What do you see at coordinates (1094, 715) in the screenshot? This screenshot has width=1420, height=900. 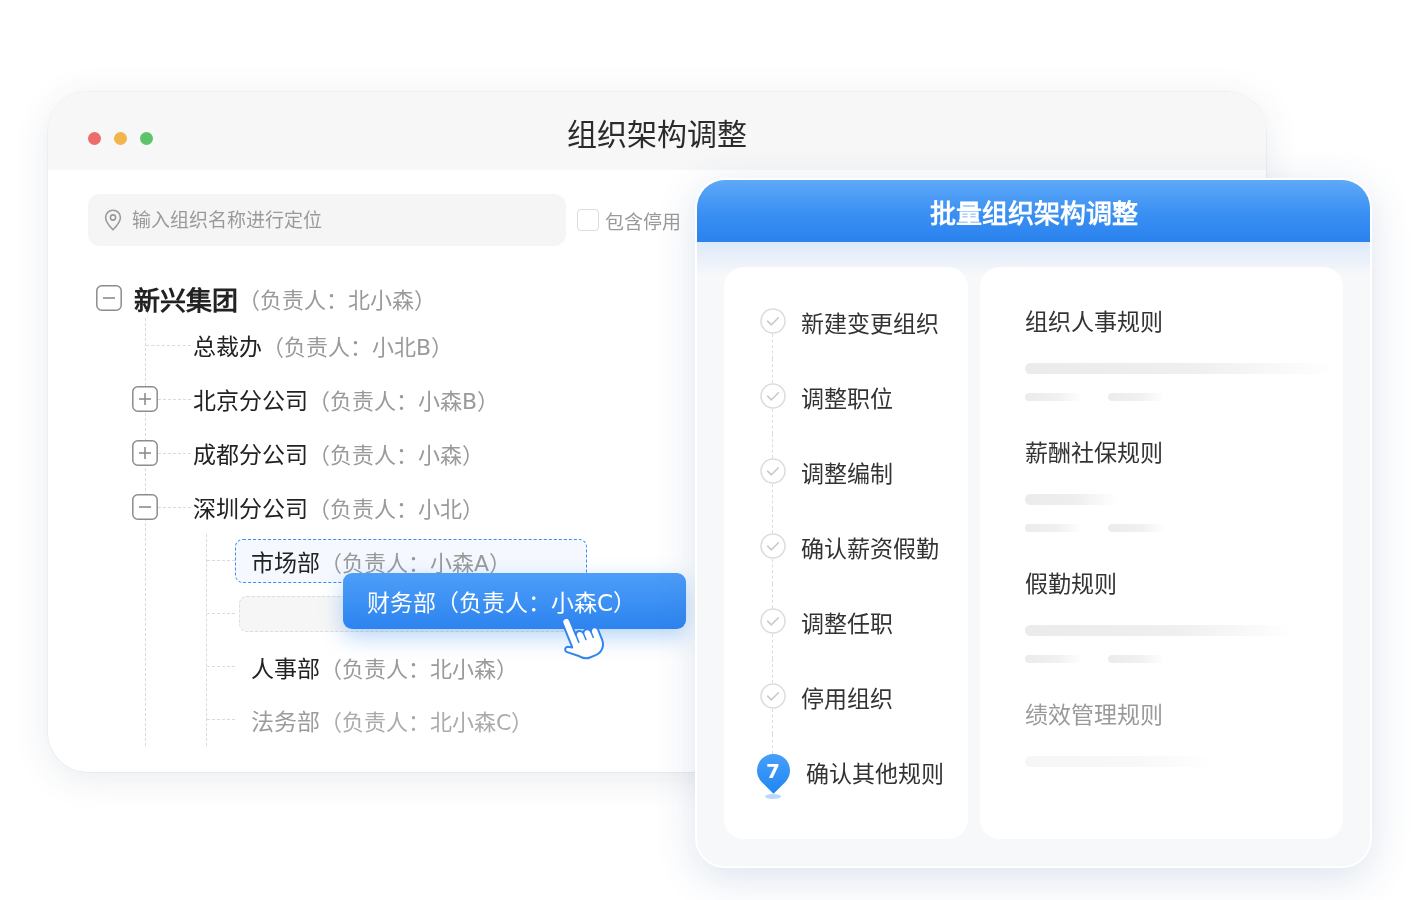 I see `rule-title: 绩效管理规则` at bounding box center [1094, 715].